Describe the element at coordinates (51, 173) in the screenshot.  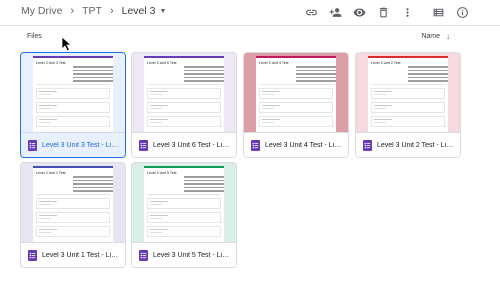
I see `form-preview-title: Level 3 Unit 1 Test` at that location.